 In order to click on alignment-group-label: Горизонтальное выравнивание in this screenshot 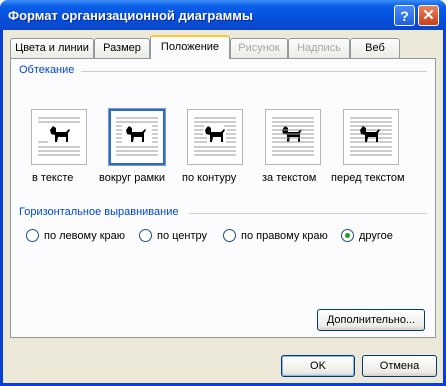, I will do `click(99, 212)`.